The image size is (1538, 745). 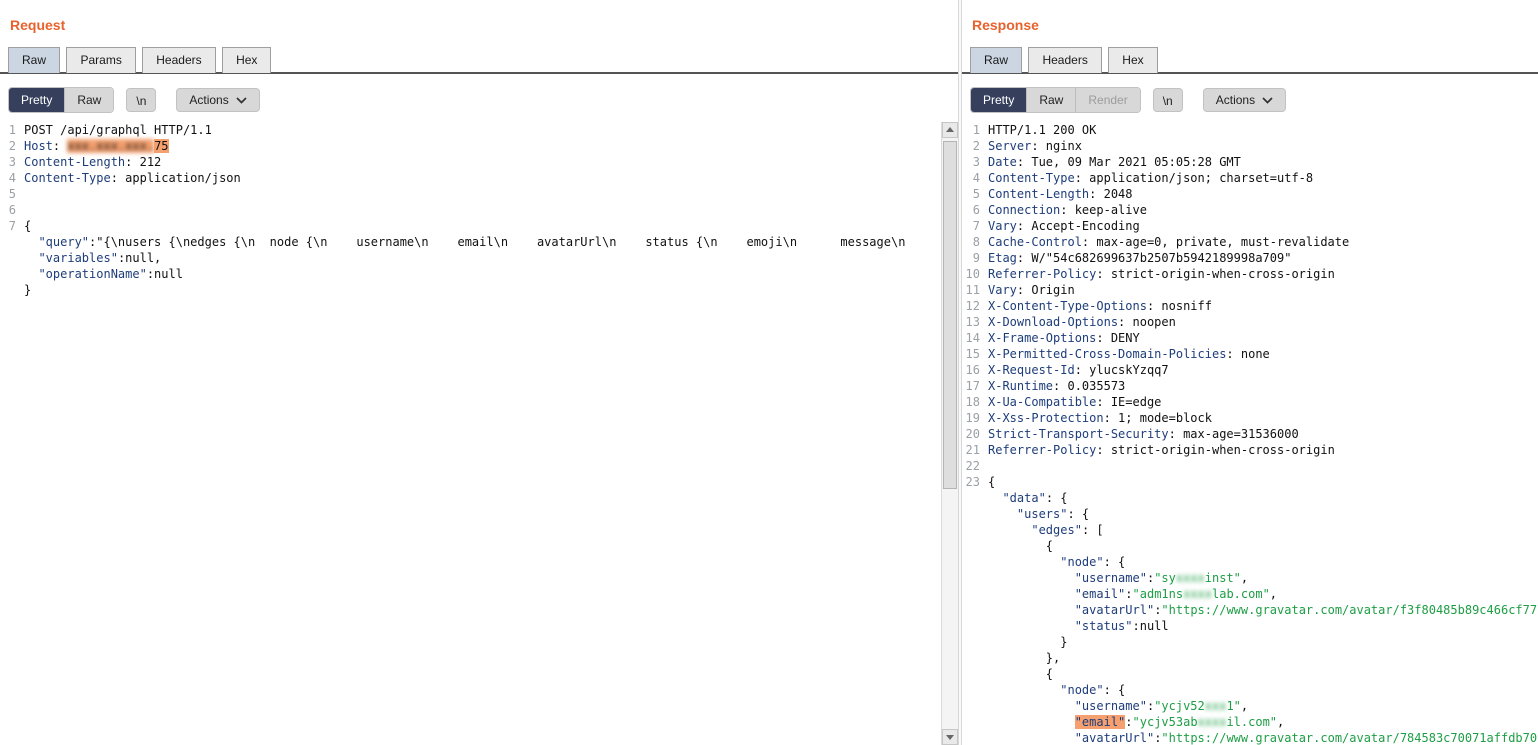 What do you see at coordinates (1057, 386) in the screenshot?
I see `line-text: X-Runtime: 0.035573` at bounding box center [1057, 386].